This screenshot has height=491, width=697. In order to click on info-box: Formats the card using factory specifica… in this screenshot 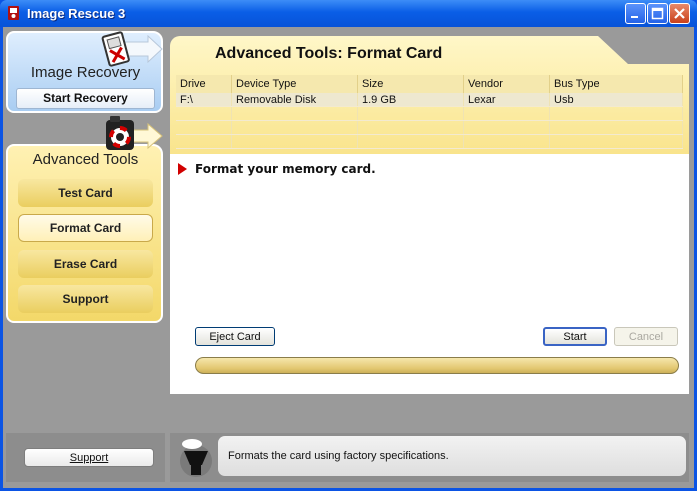, I will do `click(452, 456)`.